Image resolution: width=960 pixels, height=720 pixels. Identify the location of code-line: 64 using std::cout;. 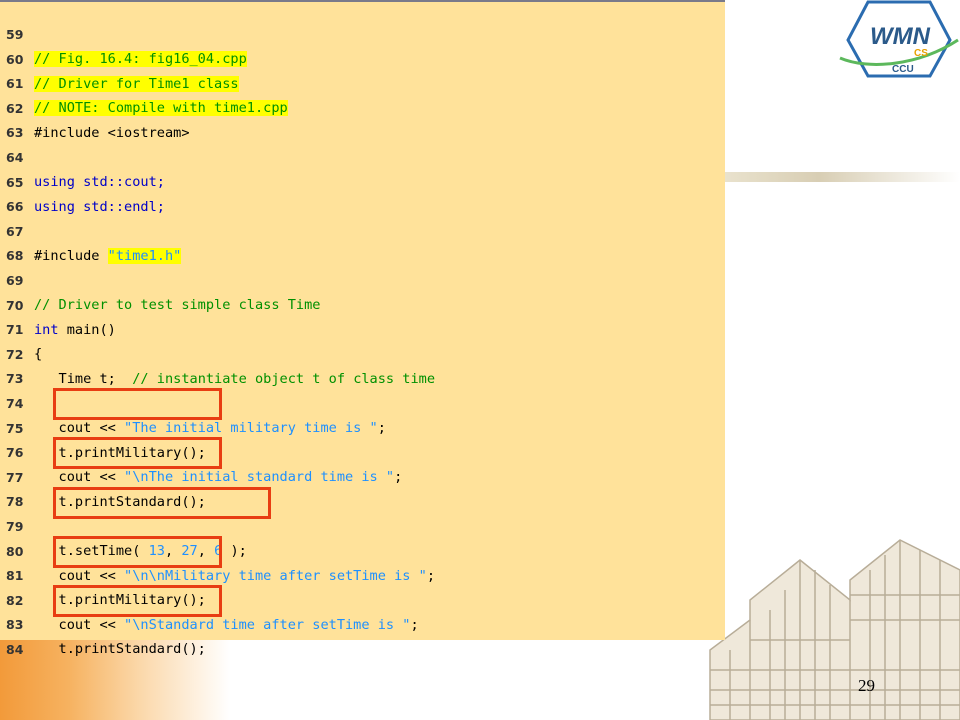
(82, 156).